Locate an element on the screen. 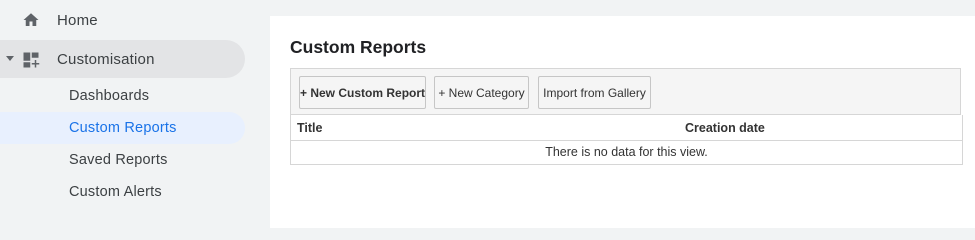 This screenshot has width=975, height=240. dashboard-icon is located at coordinates (31, 60).